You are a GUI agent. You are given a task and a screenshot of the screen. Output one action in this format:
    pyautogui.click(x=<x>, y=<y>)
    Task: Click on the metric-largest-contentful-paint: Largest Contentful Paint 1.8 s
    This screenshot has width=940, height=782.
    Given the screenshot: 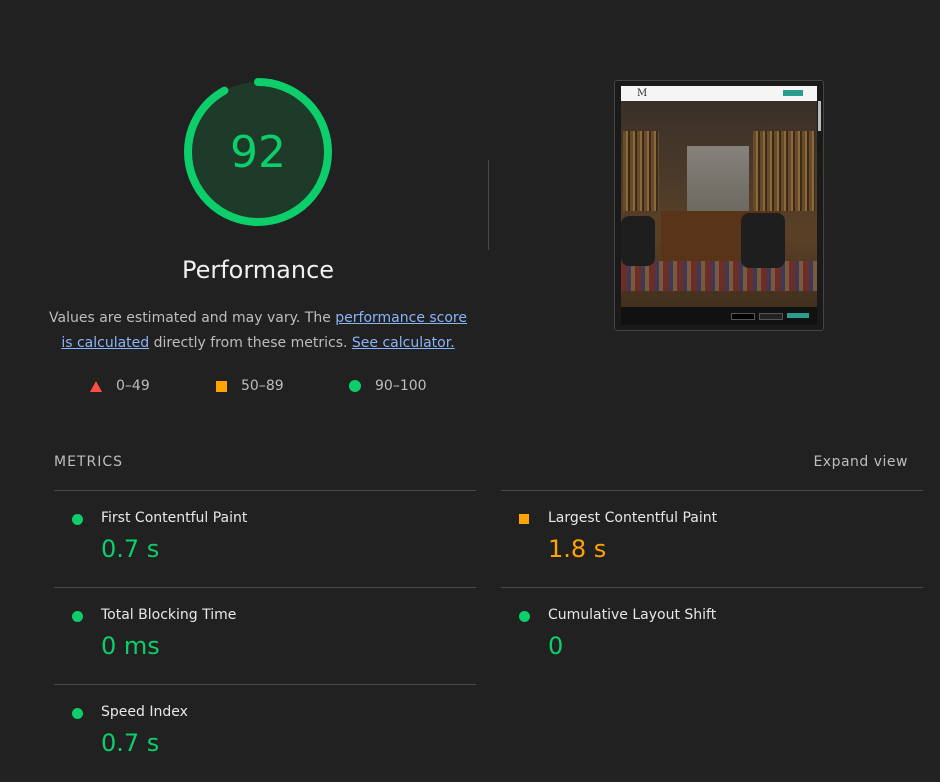 What is the action you would take?
    pyautogui.click(x=712, y=539)
    